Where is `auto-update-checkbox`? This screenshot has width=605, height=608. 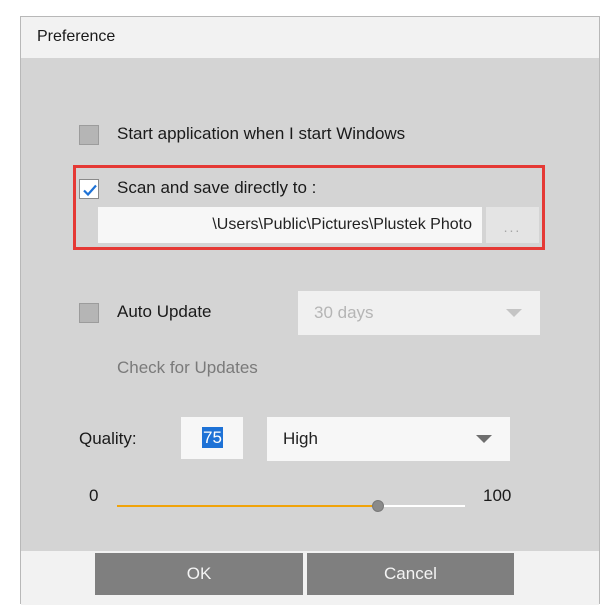
auto-update-checkbox is located at coordinates (89, 313).